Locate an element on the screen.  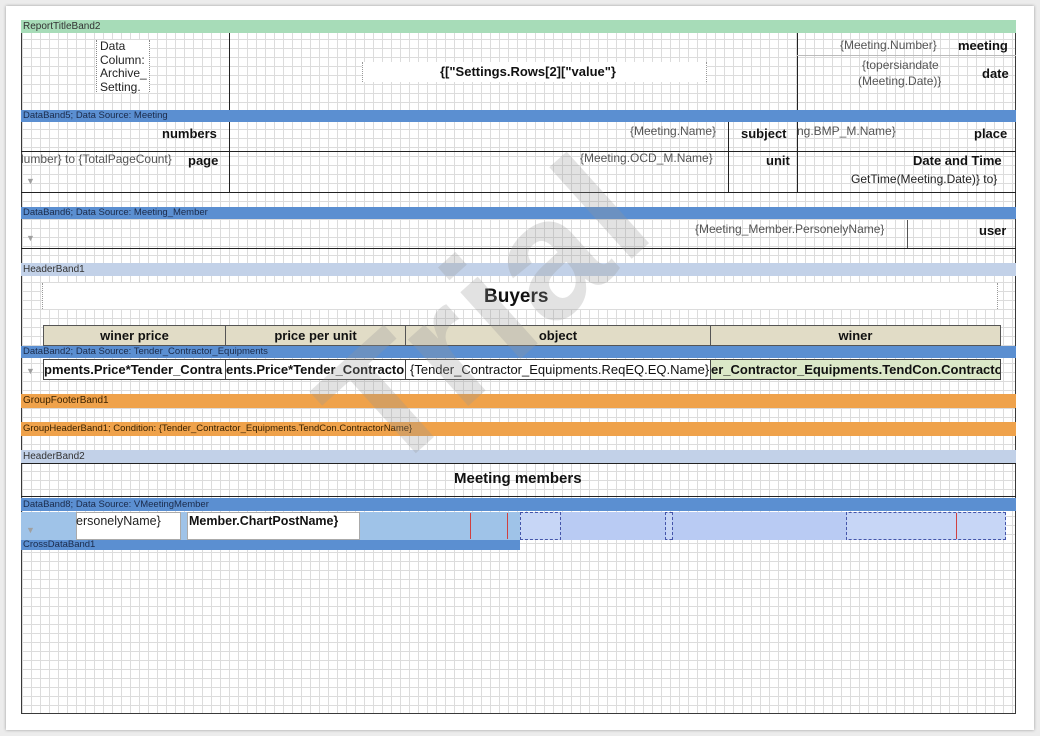
numbers-label: numbers is located at coordinates (189, 133).